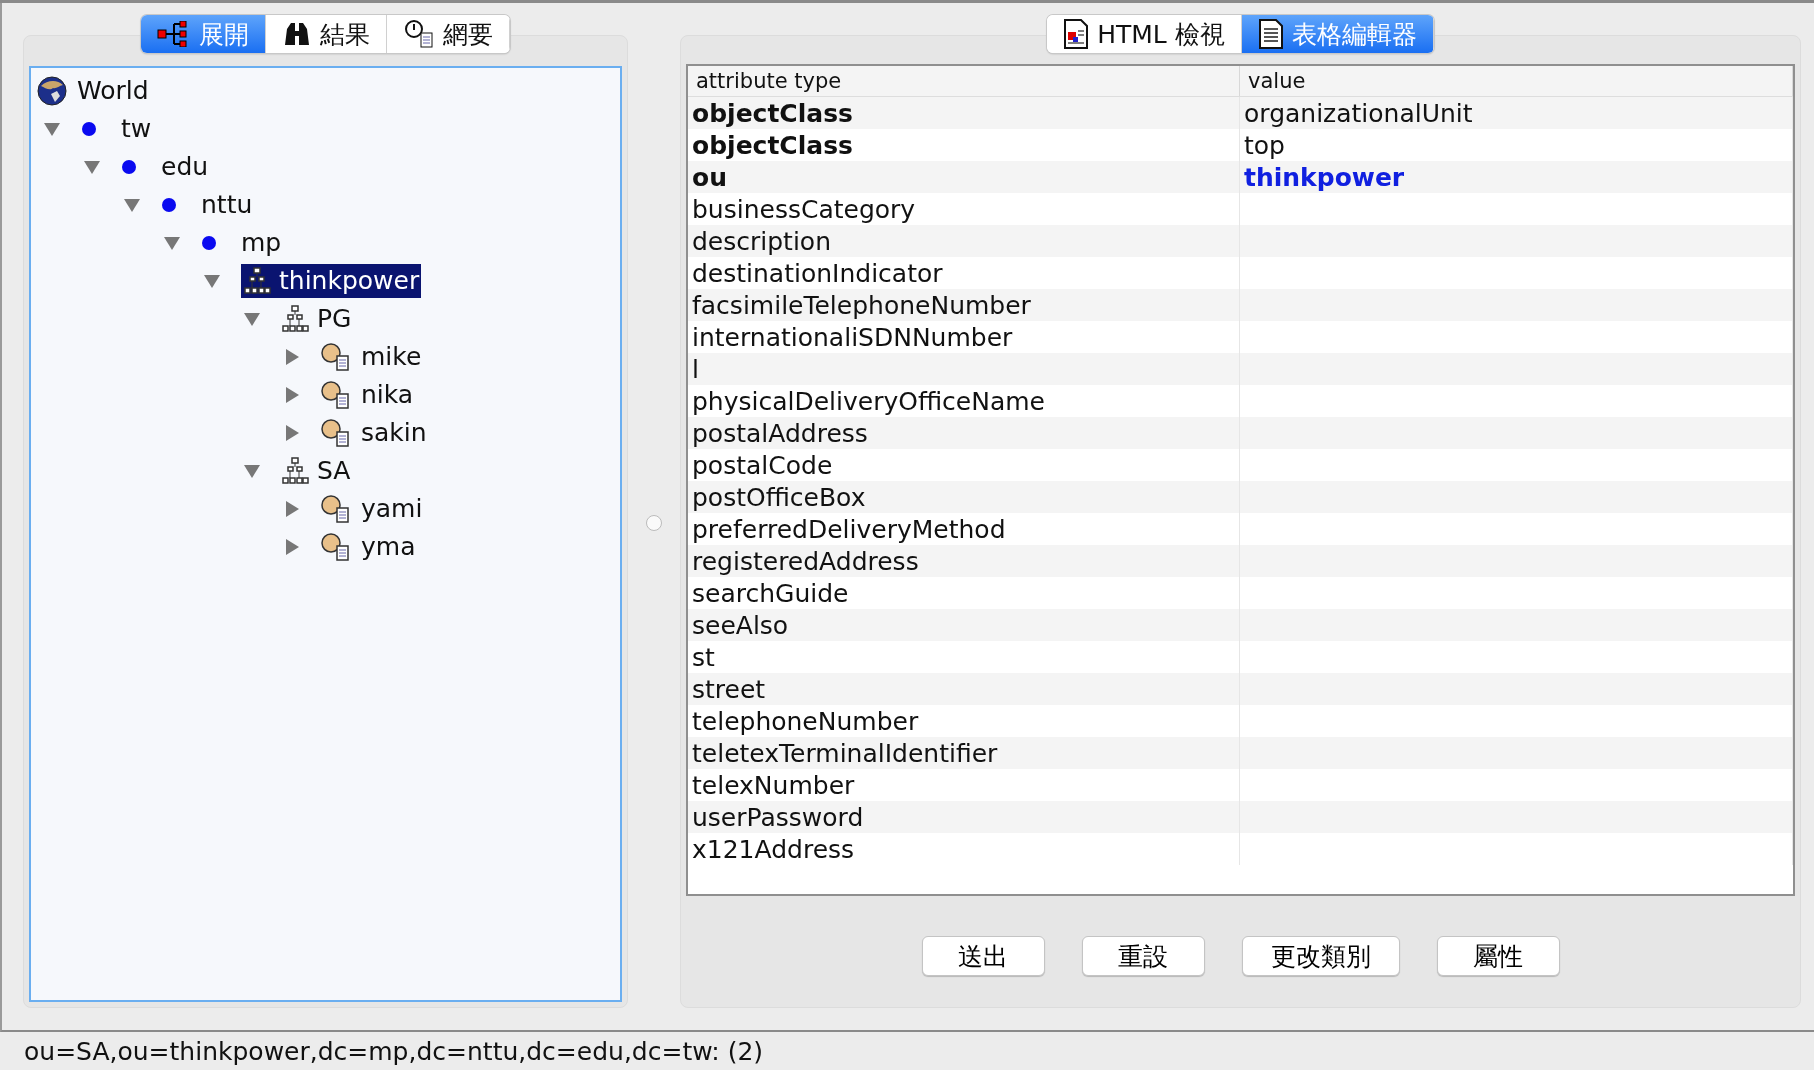 The width and height of the screenshot is (1814, 1070). I want to click on attribute-name: l, so click(964, 369).